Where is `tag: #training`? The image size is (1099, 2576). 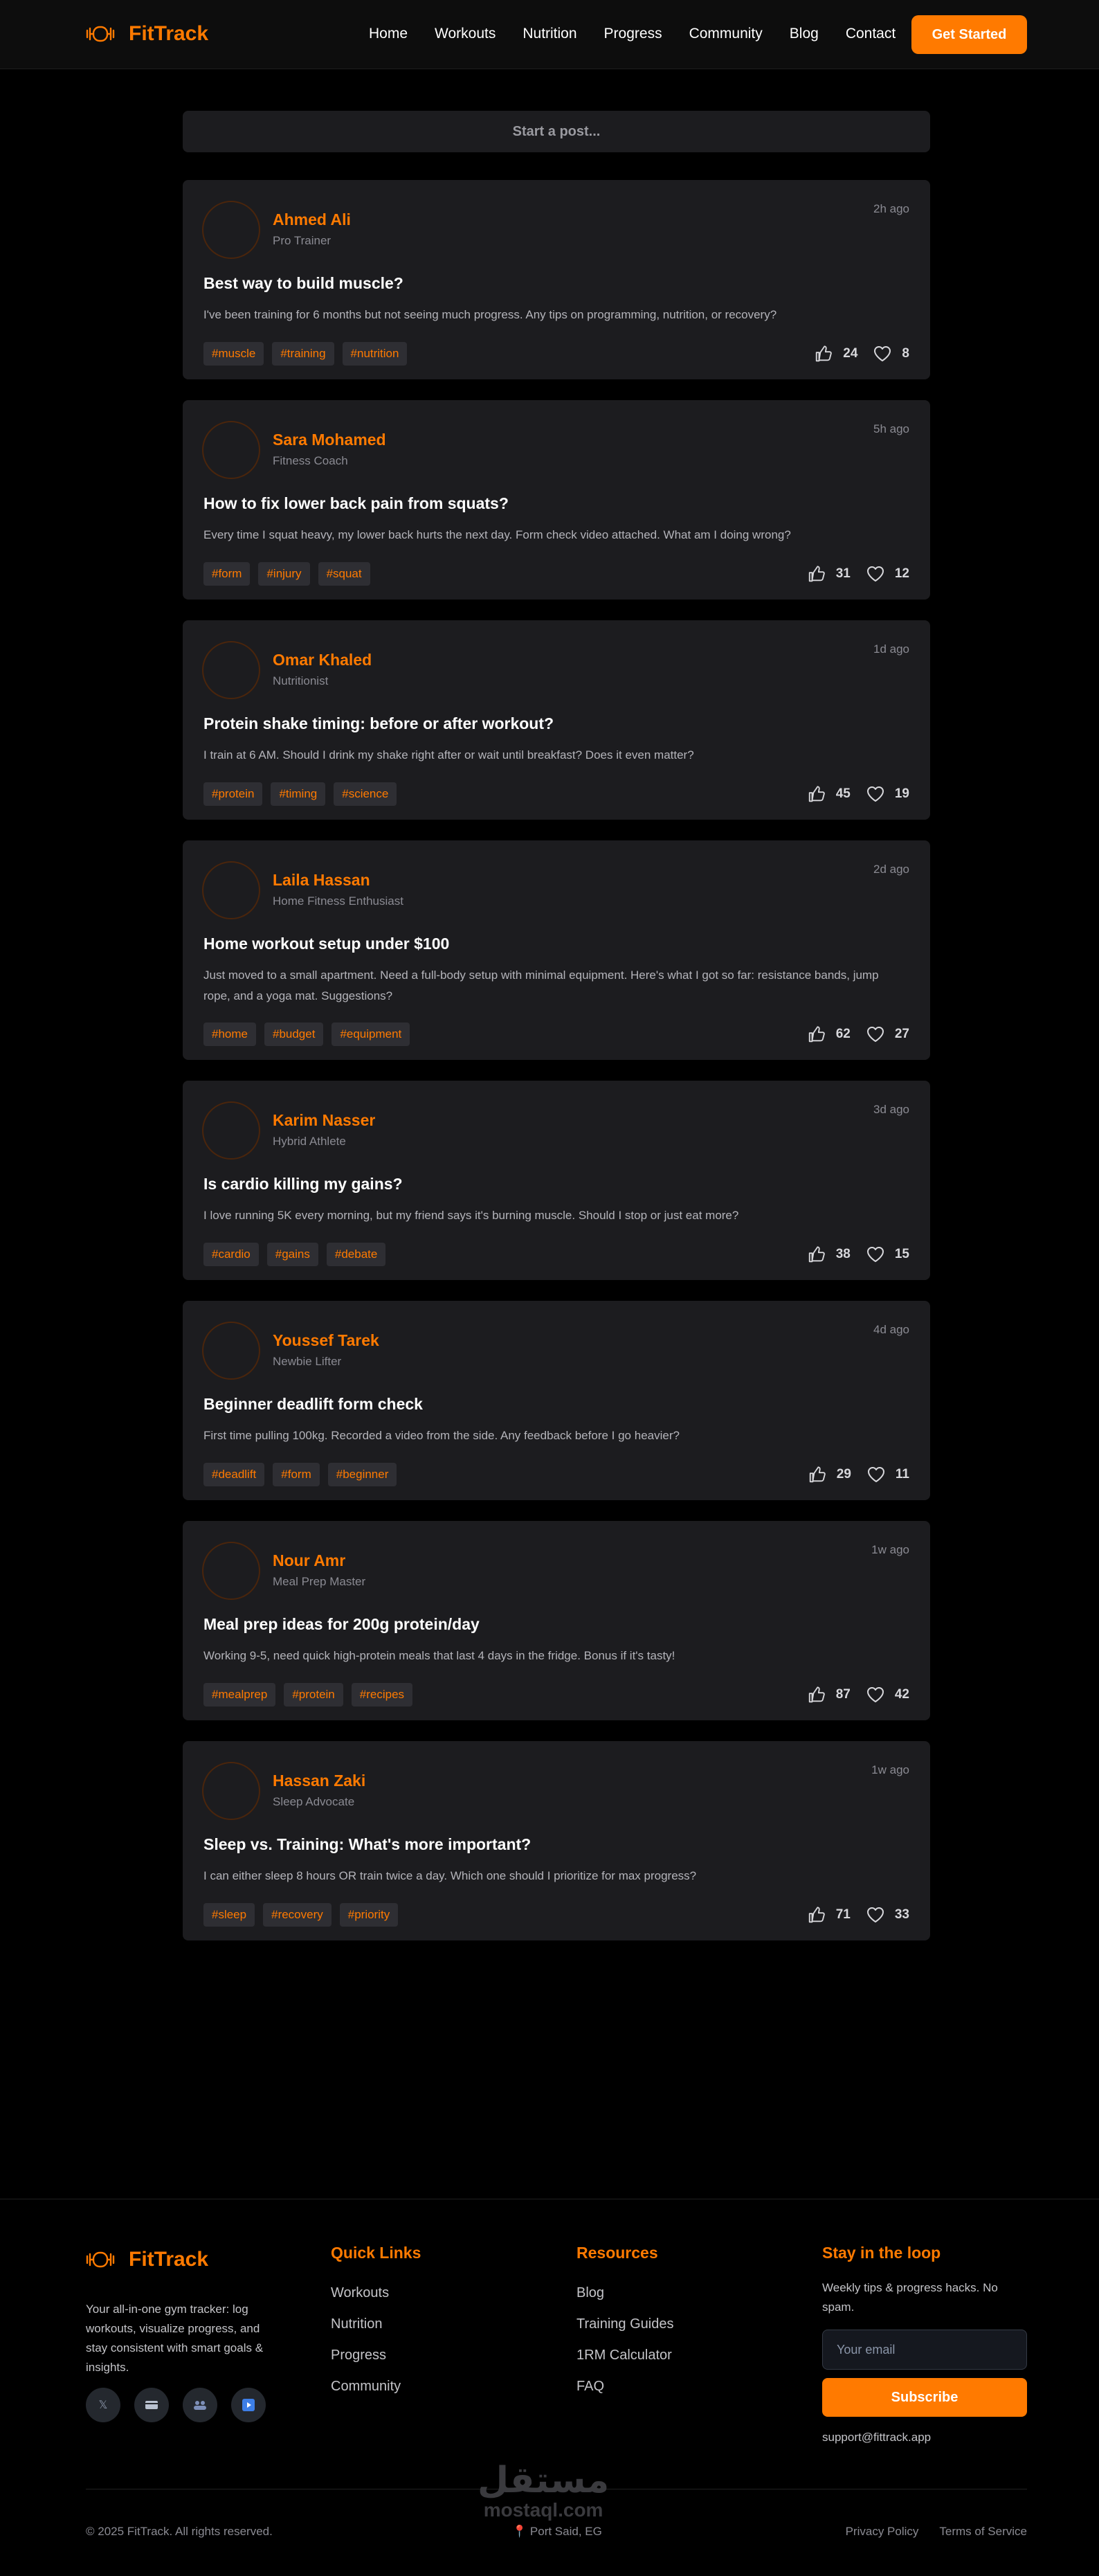 tag: #training is located at coordinates (303, 354).